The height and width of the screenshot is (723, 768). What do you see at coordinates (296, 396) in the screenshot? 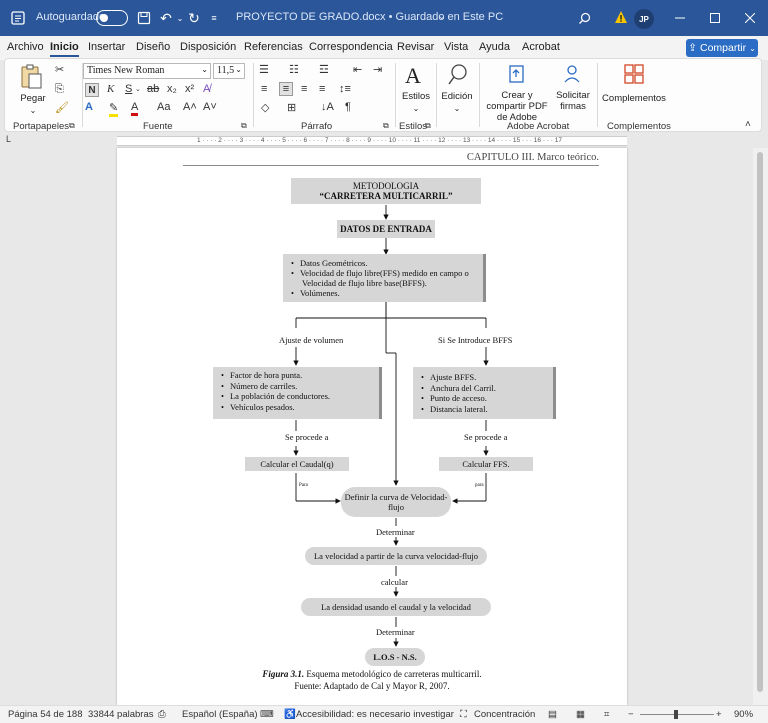
I see `left-item: La población de conductores.` at bounding box center [296, 396].